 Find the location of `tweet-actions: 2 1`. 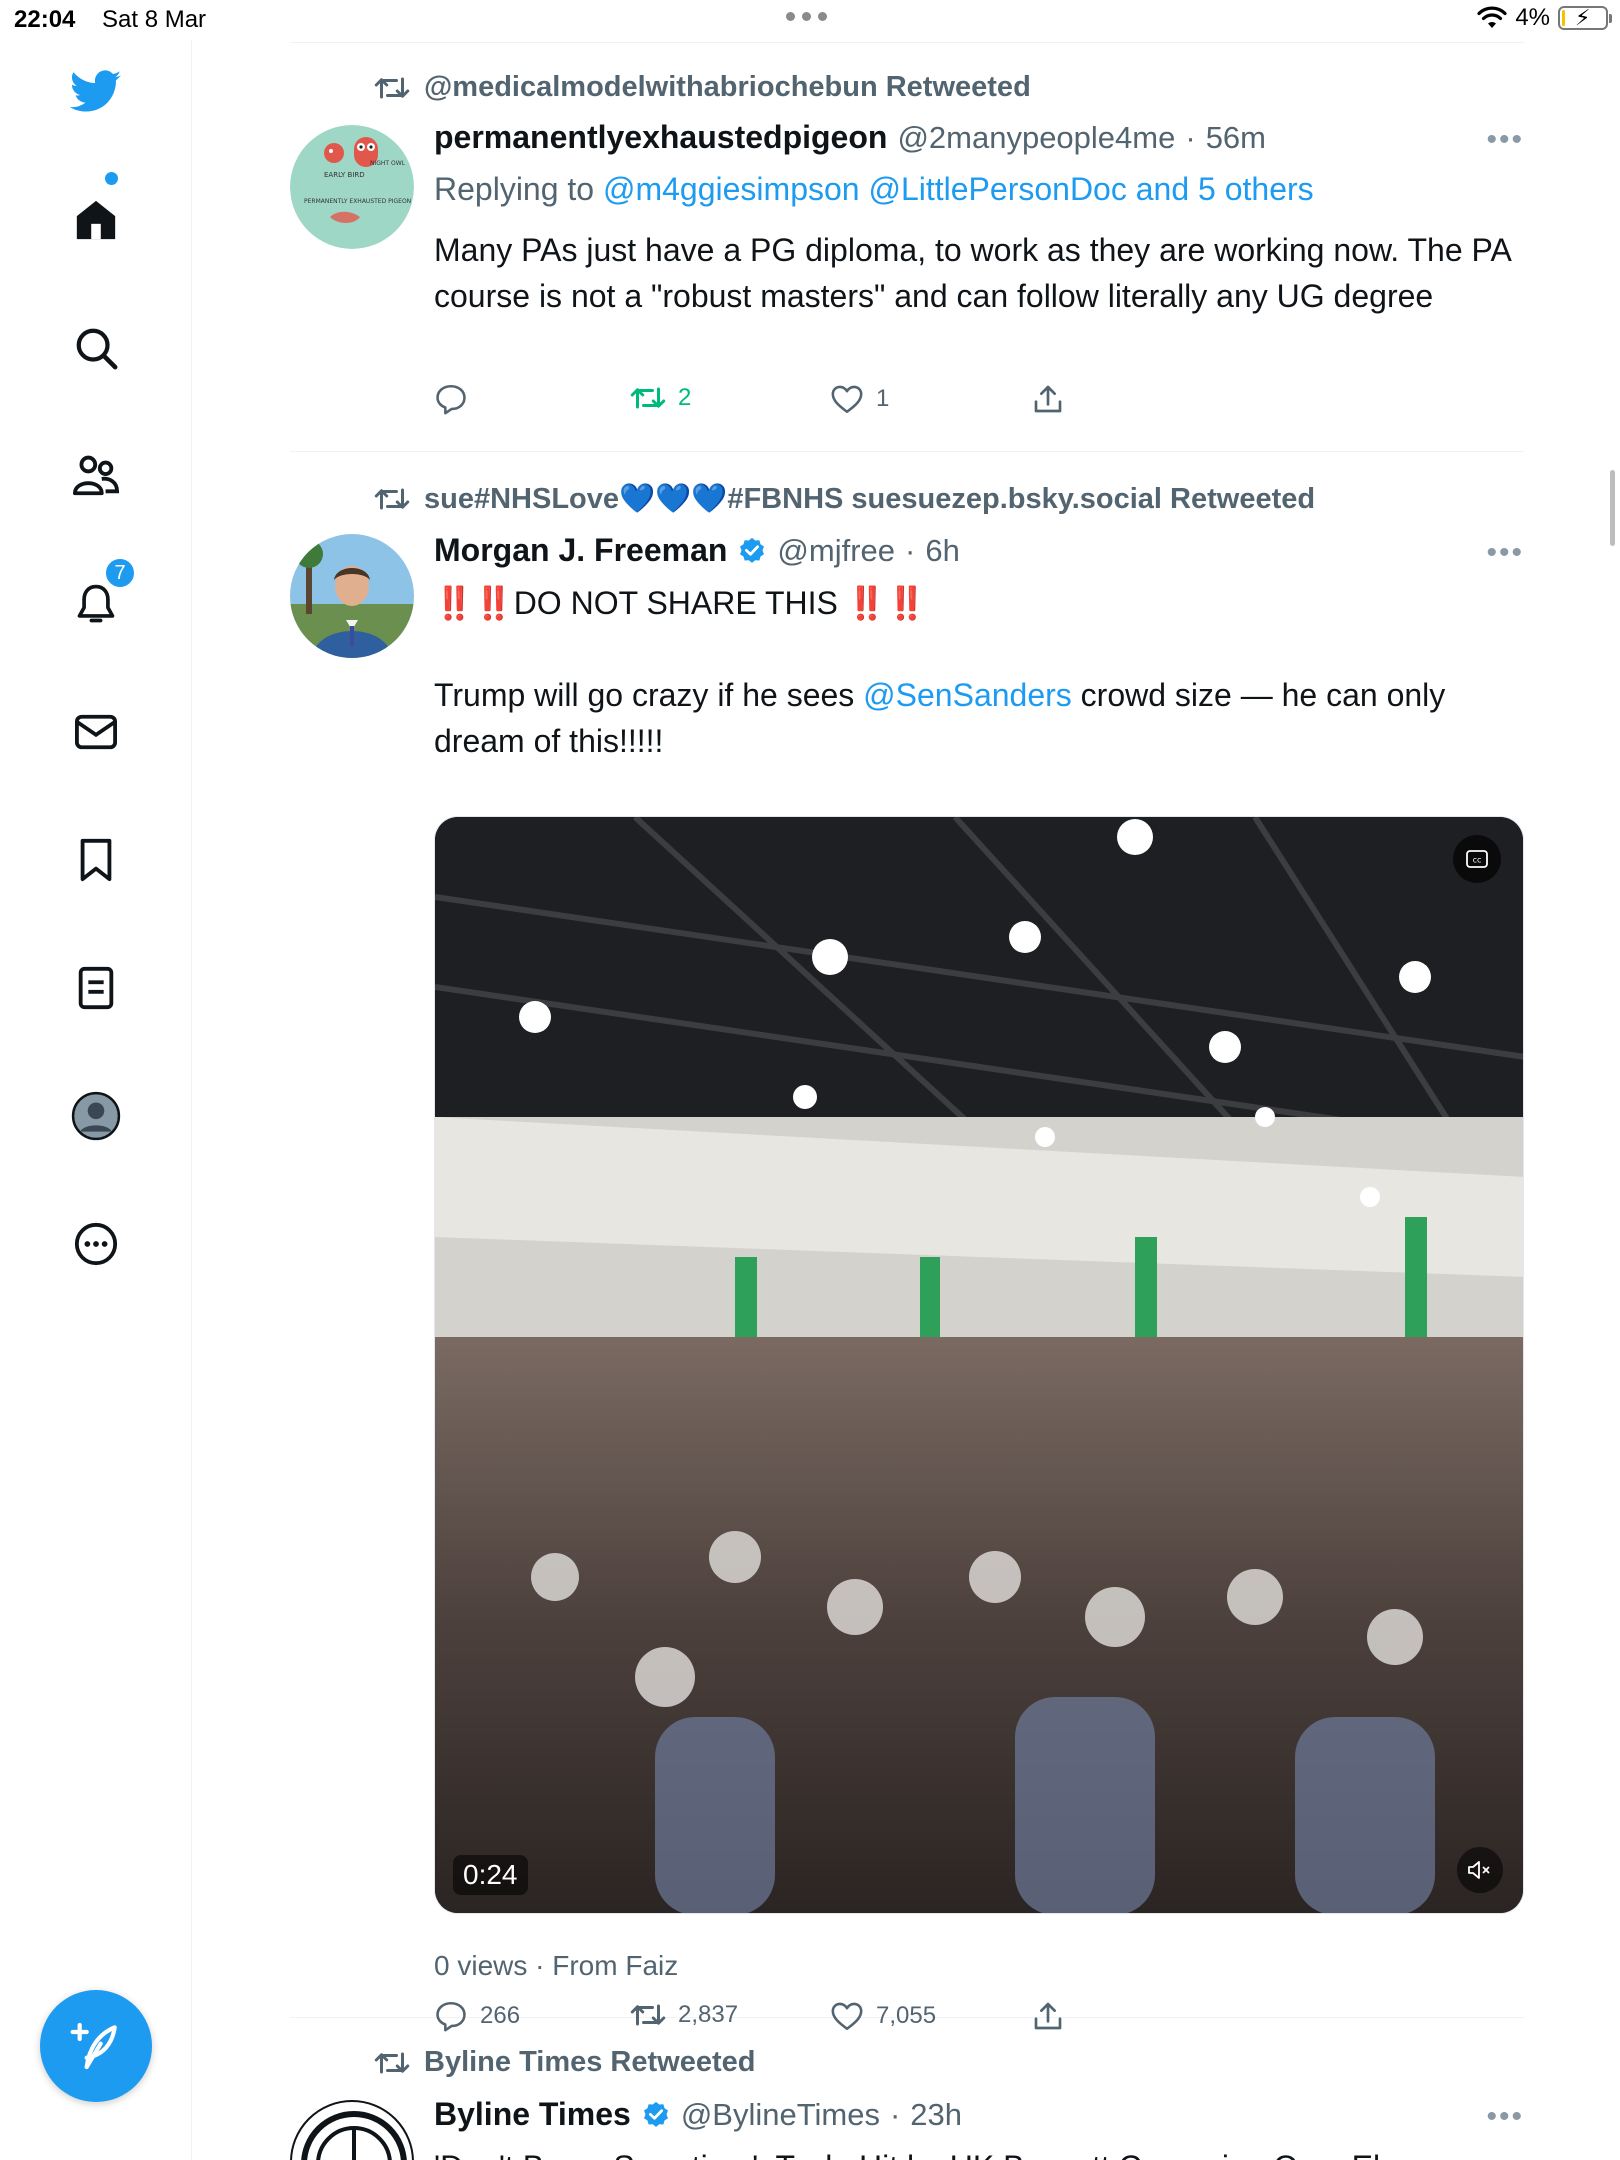

tweet-actions: 2 1 is located at coordinates (754, 403).